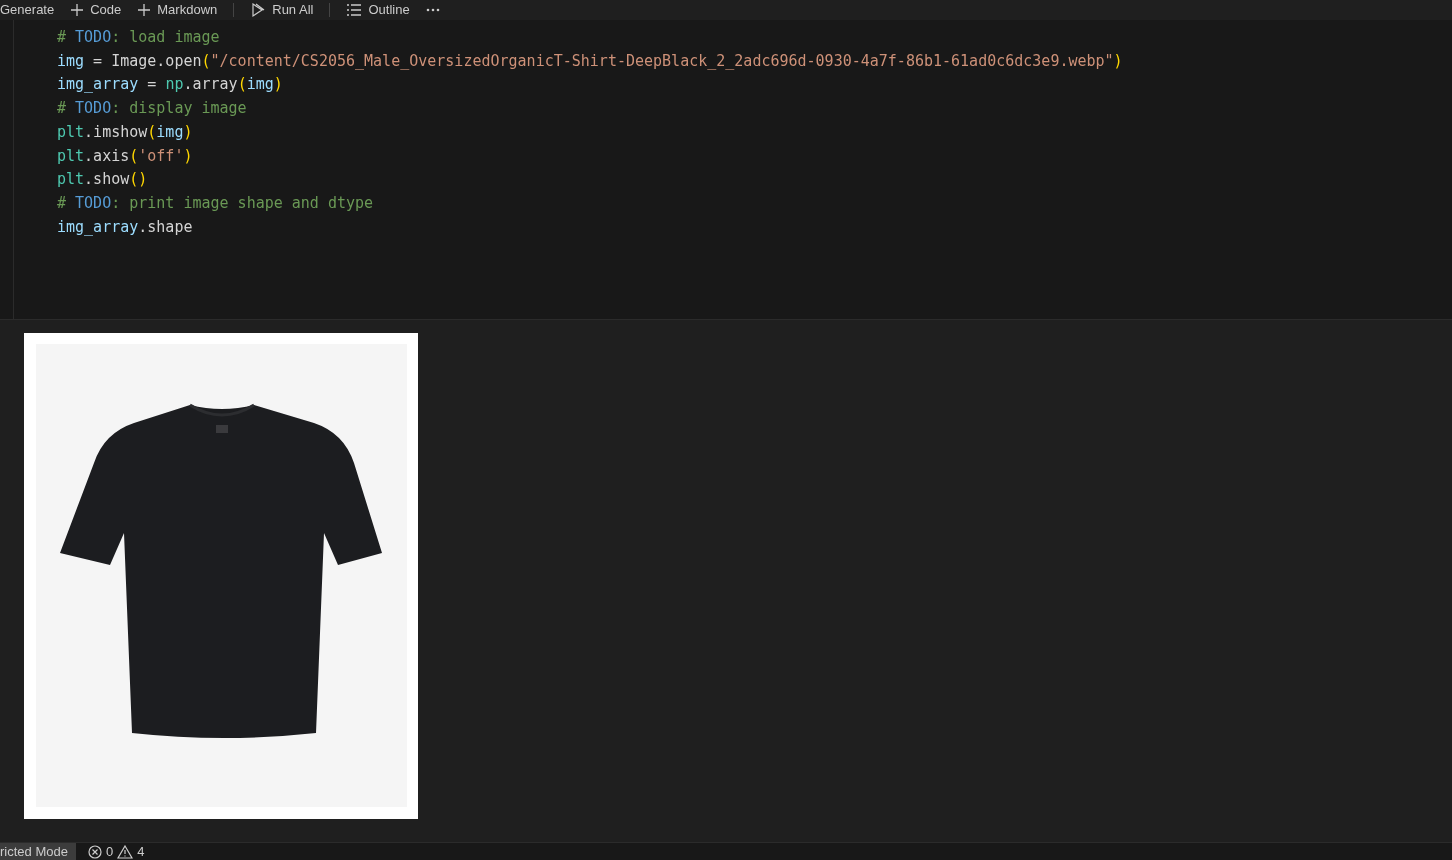 Image resolution: width=1452 pixels, height=860 pixels. Describe the element at coordinates (152, 109) in the screenshot. I see `code-line: # TODO: display image` at that location.